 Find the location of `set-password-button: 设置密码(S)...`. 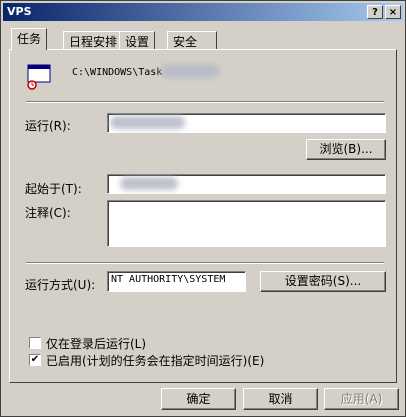

set-password-button: 设置密码(S)... is located at coordinates (323, 281).